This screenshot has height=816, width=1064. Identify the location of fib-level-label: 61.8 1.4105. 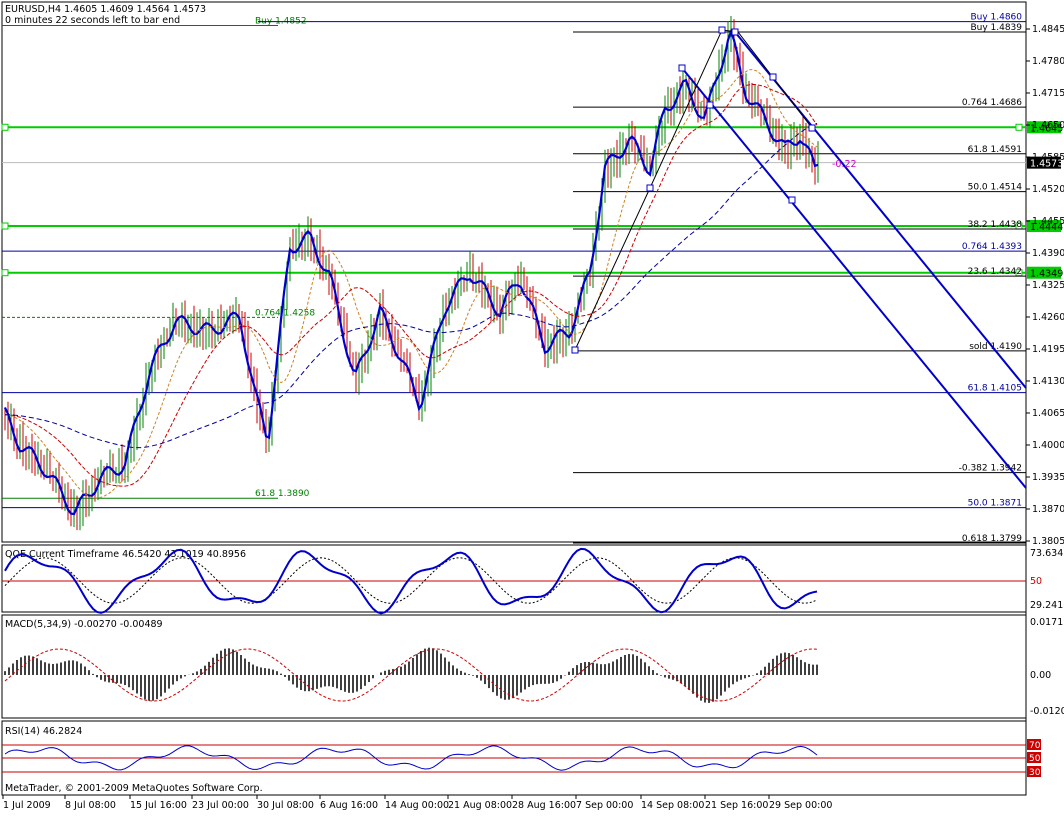
(995, 389).